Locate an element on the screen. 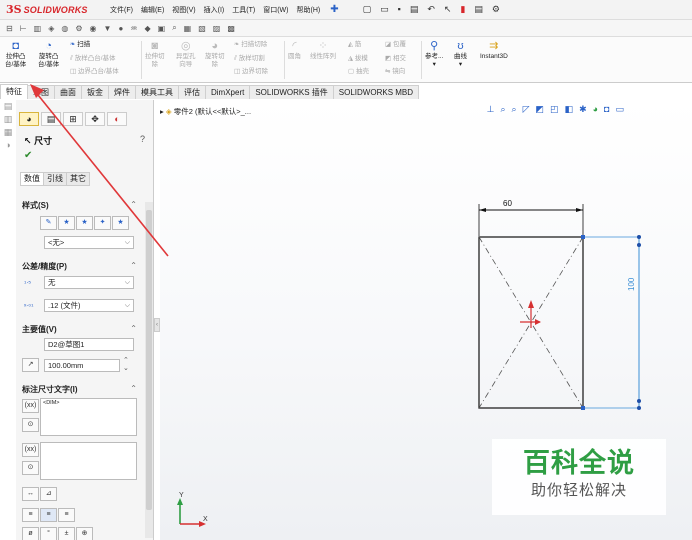  watermark-title: 百科全说 is located at coordinates (579, 463).